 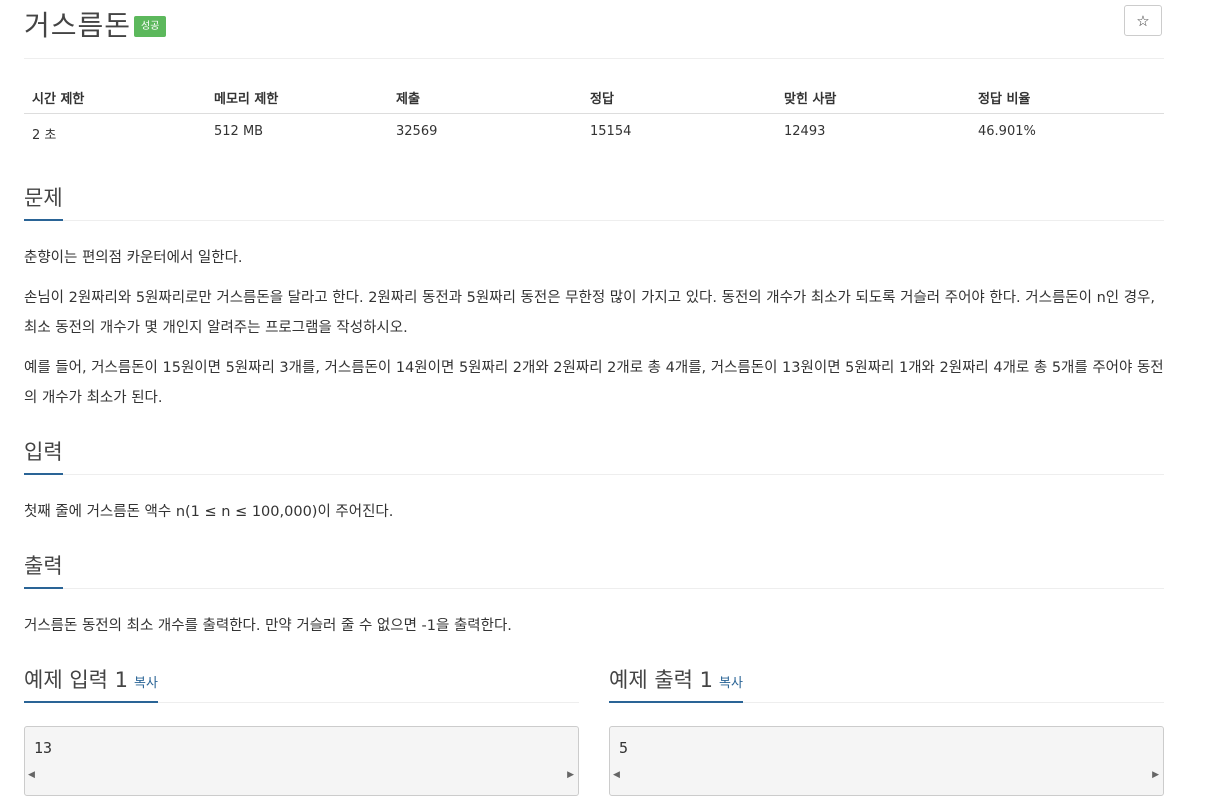 What do you see at coordinates (78, 25) in the screenshot?
I see `problem-title: 거스름돈` at bounding box center [78, 25].